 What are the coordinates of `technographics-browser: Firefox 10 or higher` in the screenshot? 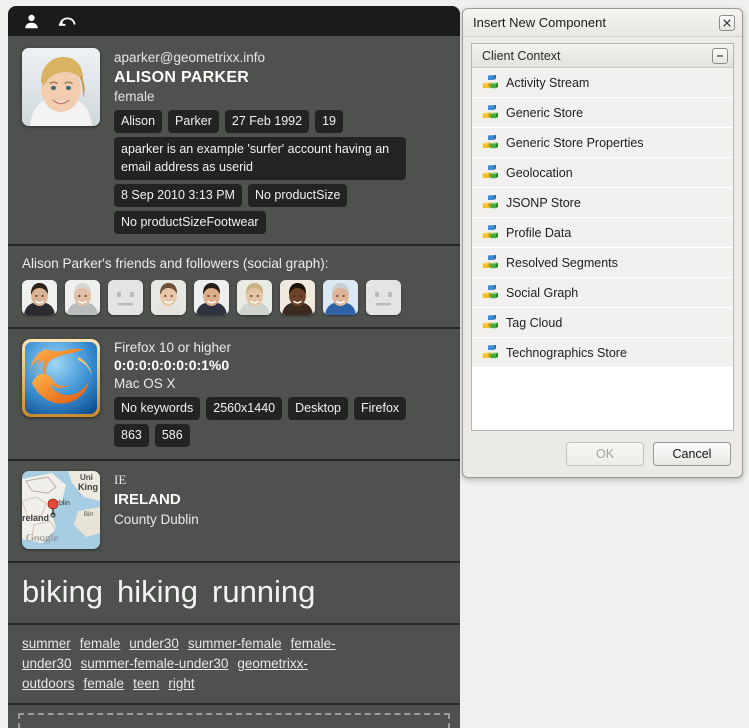 It's located at (173, 347).